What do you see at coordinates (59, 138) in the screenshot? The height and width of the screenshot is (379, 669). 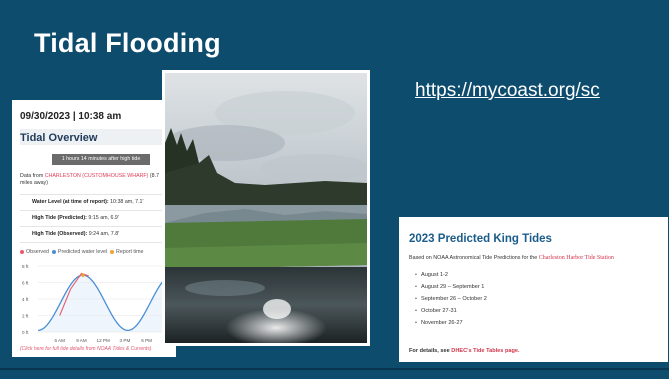 I see `overview-heading: Tidal Overview` at bounding box center [59, 138].